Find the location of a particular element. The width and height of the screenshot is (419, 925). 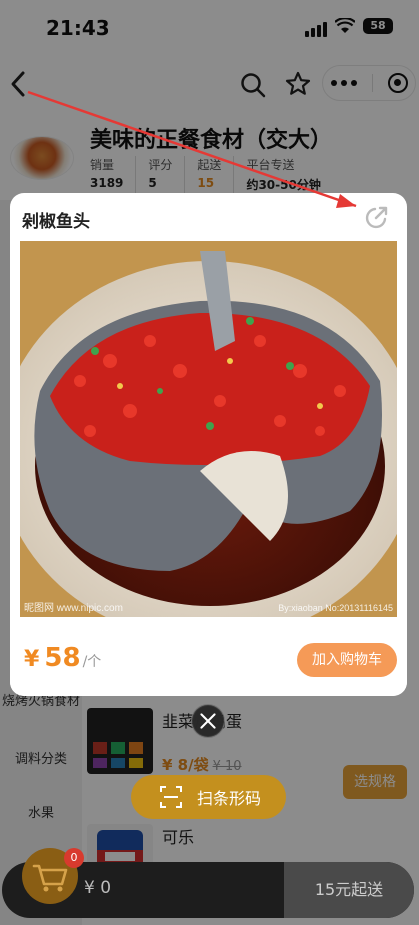

add-to-cart-button: 加入购物车 is located at coordinates (347, 660).